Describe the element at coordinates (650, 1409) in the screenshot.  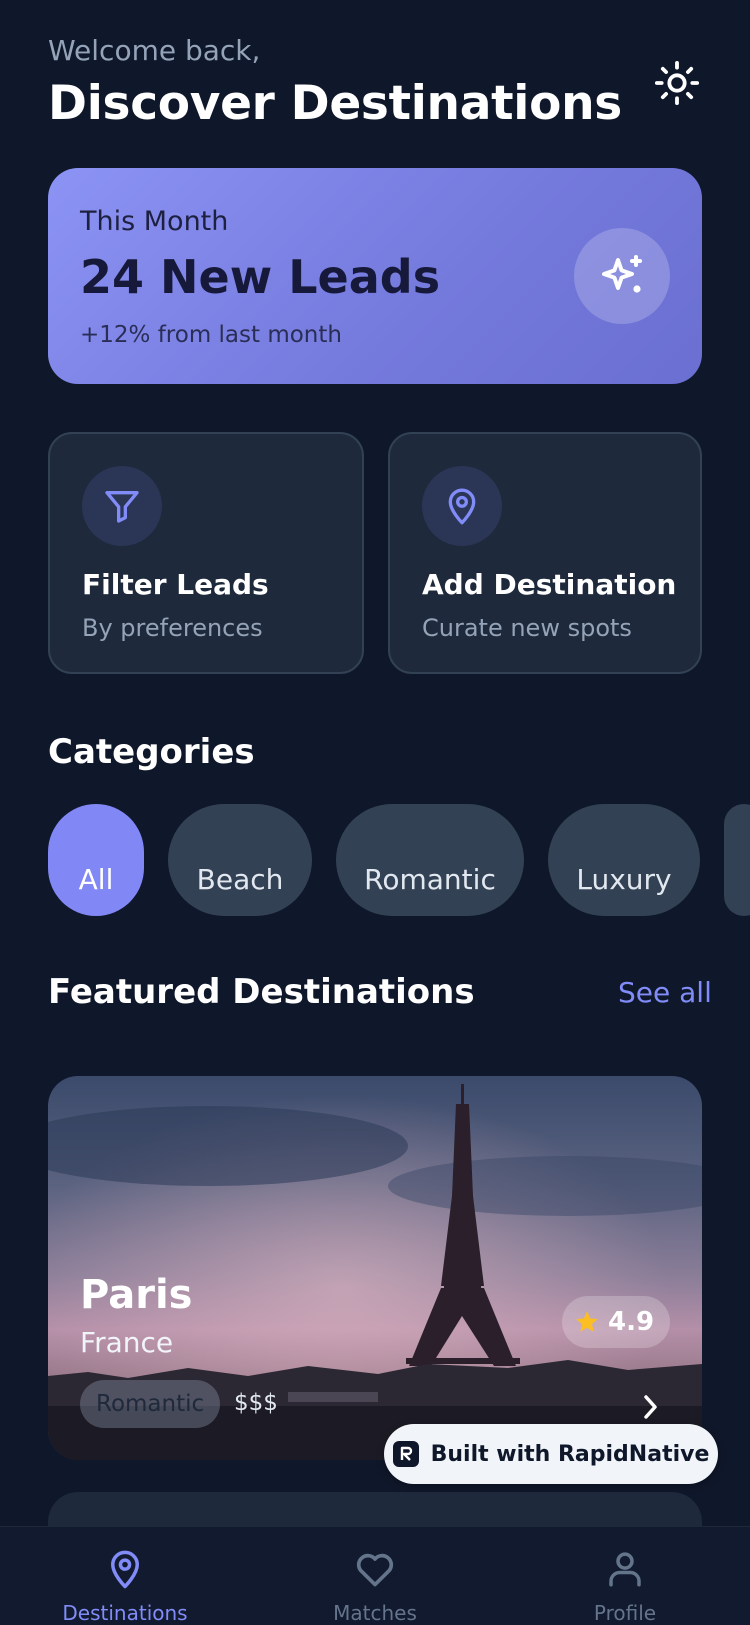
I see `chevron-right-icon` at that location.